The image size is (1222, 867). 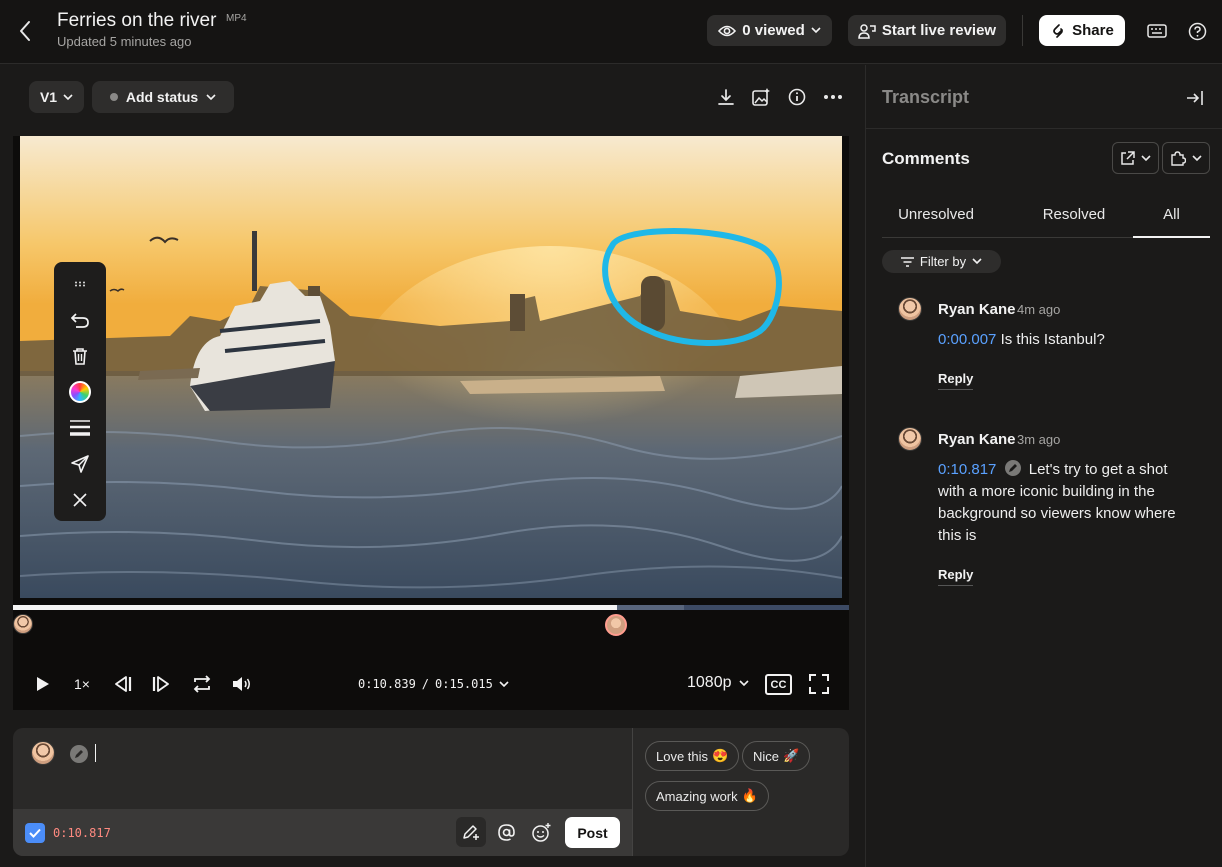 What do you see at coordinates (43, 753) in the screenshot?
I see `avatar` at bounding box center [43, 753].